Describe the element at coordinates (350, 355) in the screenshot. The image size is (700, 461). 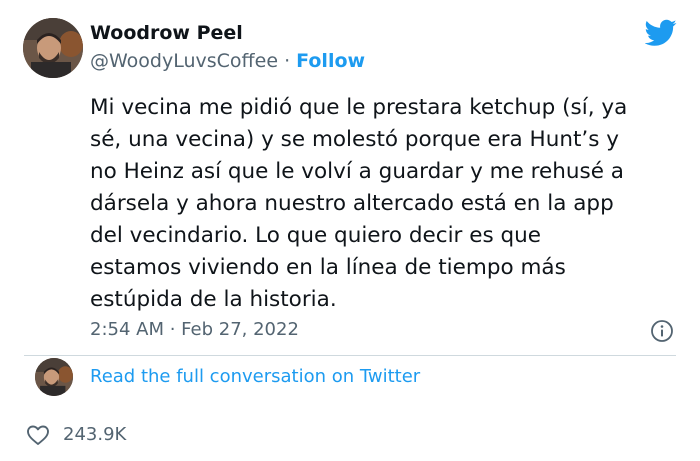
I see `divider` at that location.